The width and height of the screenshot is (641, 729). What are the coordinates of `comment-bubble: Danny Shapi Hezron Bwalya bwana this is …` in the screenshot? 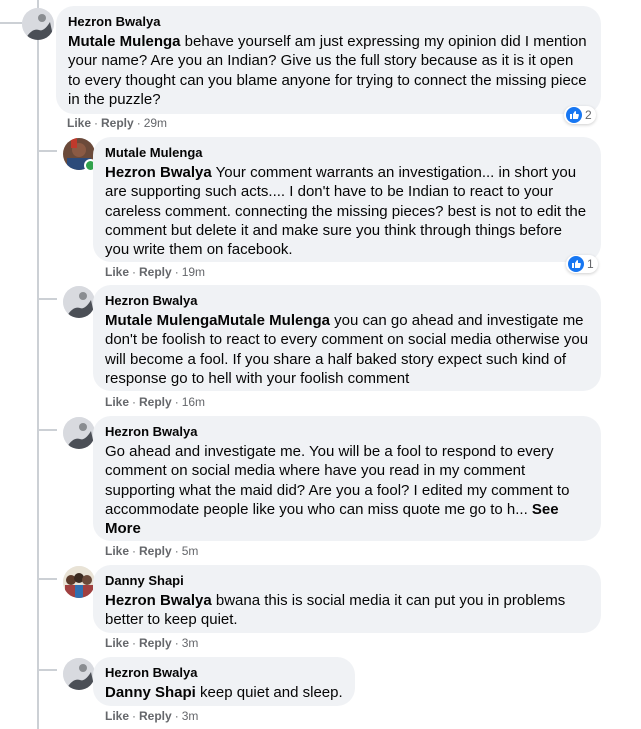 It's located at (347, 599).